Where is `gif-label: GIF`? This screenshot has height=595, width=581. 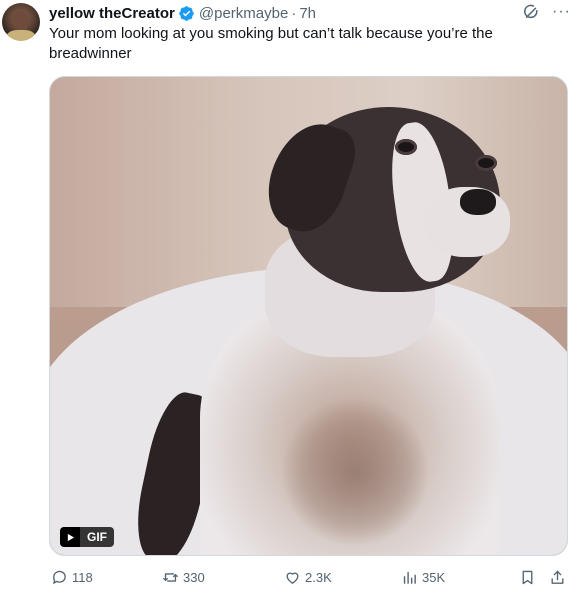
gif-label: GIF is located at coordinates (97, 537).